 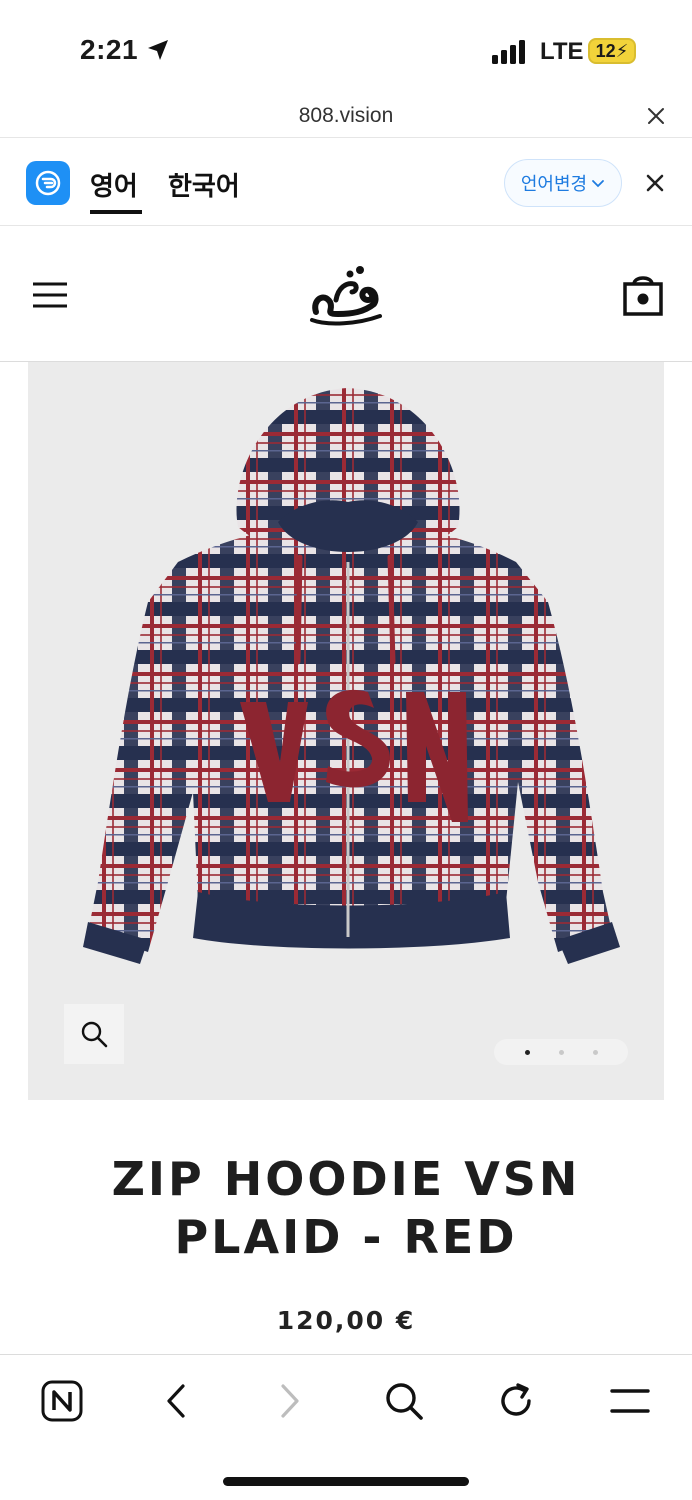 I want to click on forward-button, so click(x=290, y=1401).